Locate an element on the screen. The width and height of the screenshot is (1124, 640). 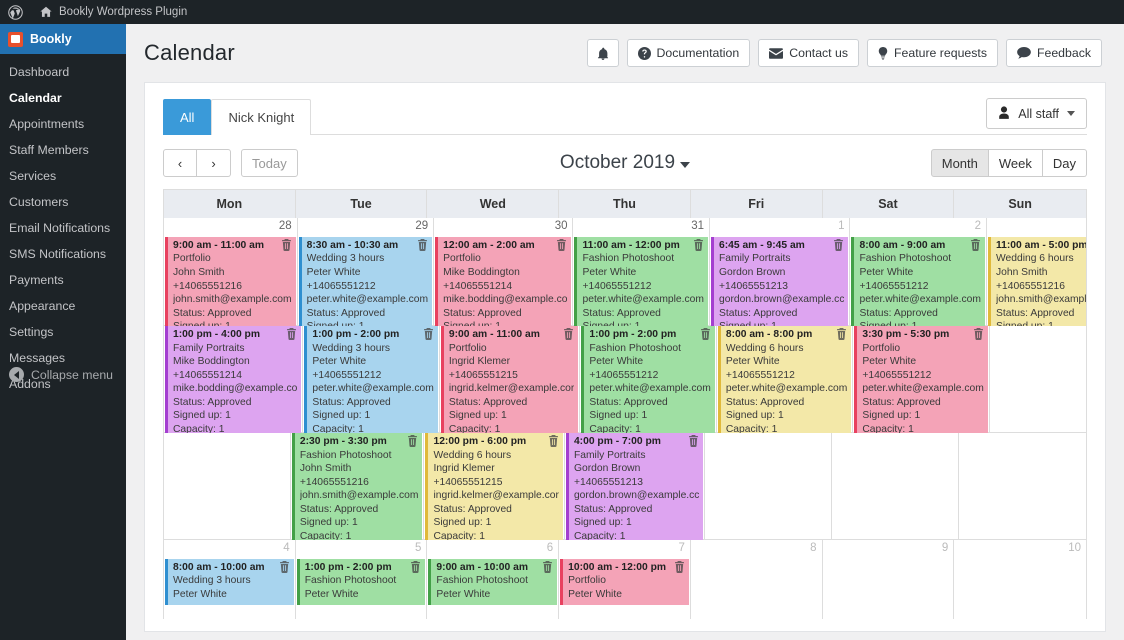
event-service: Fashion Photoshoot is located at coordinates (628, 259).